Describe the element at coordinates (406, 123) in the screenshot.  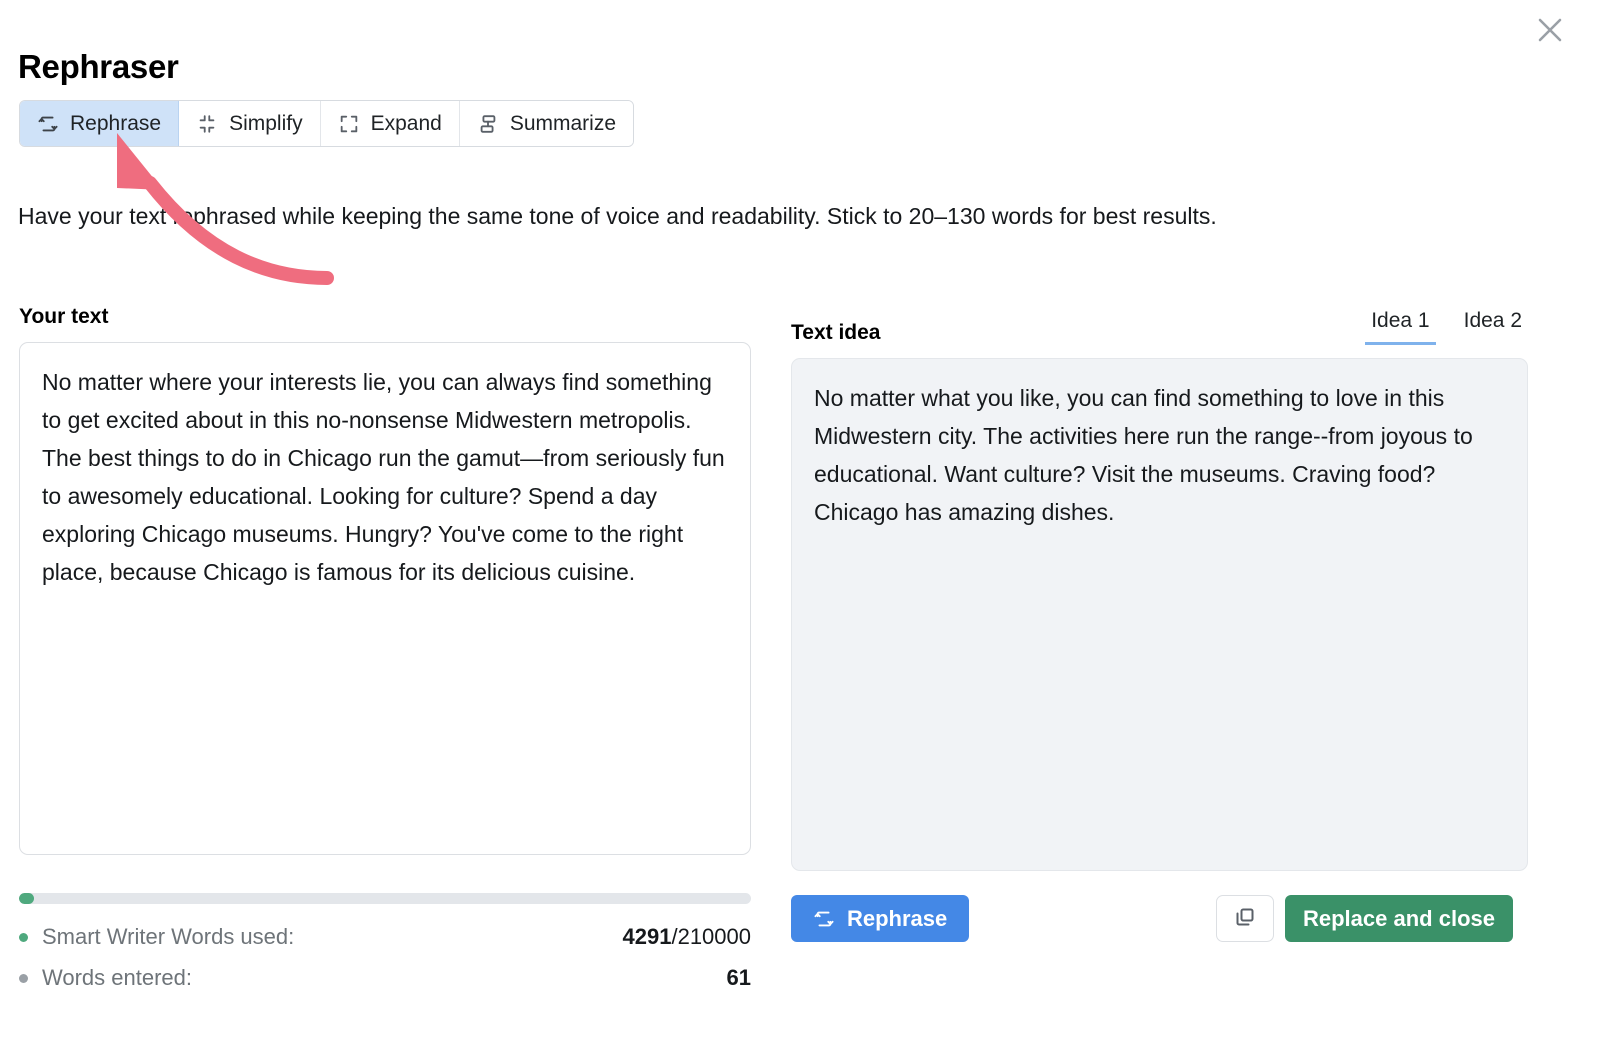
I see `tab-expand-label: Expand` at that location.